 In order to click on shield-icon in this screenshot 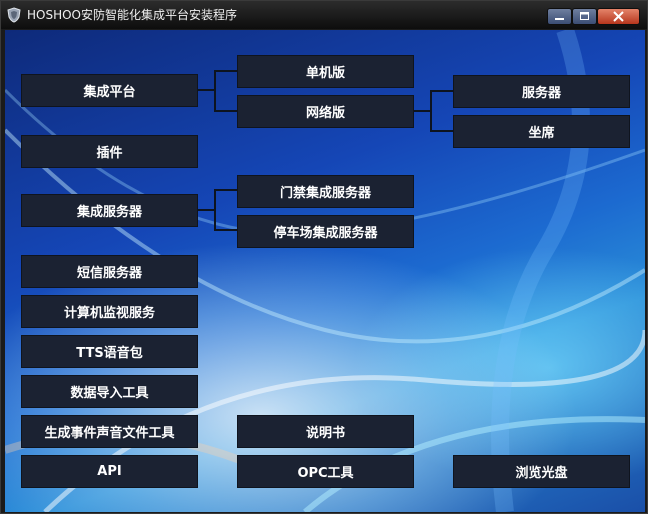, I will do `click(14, 15)`.